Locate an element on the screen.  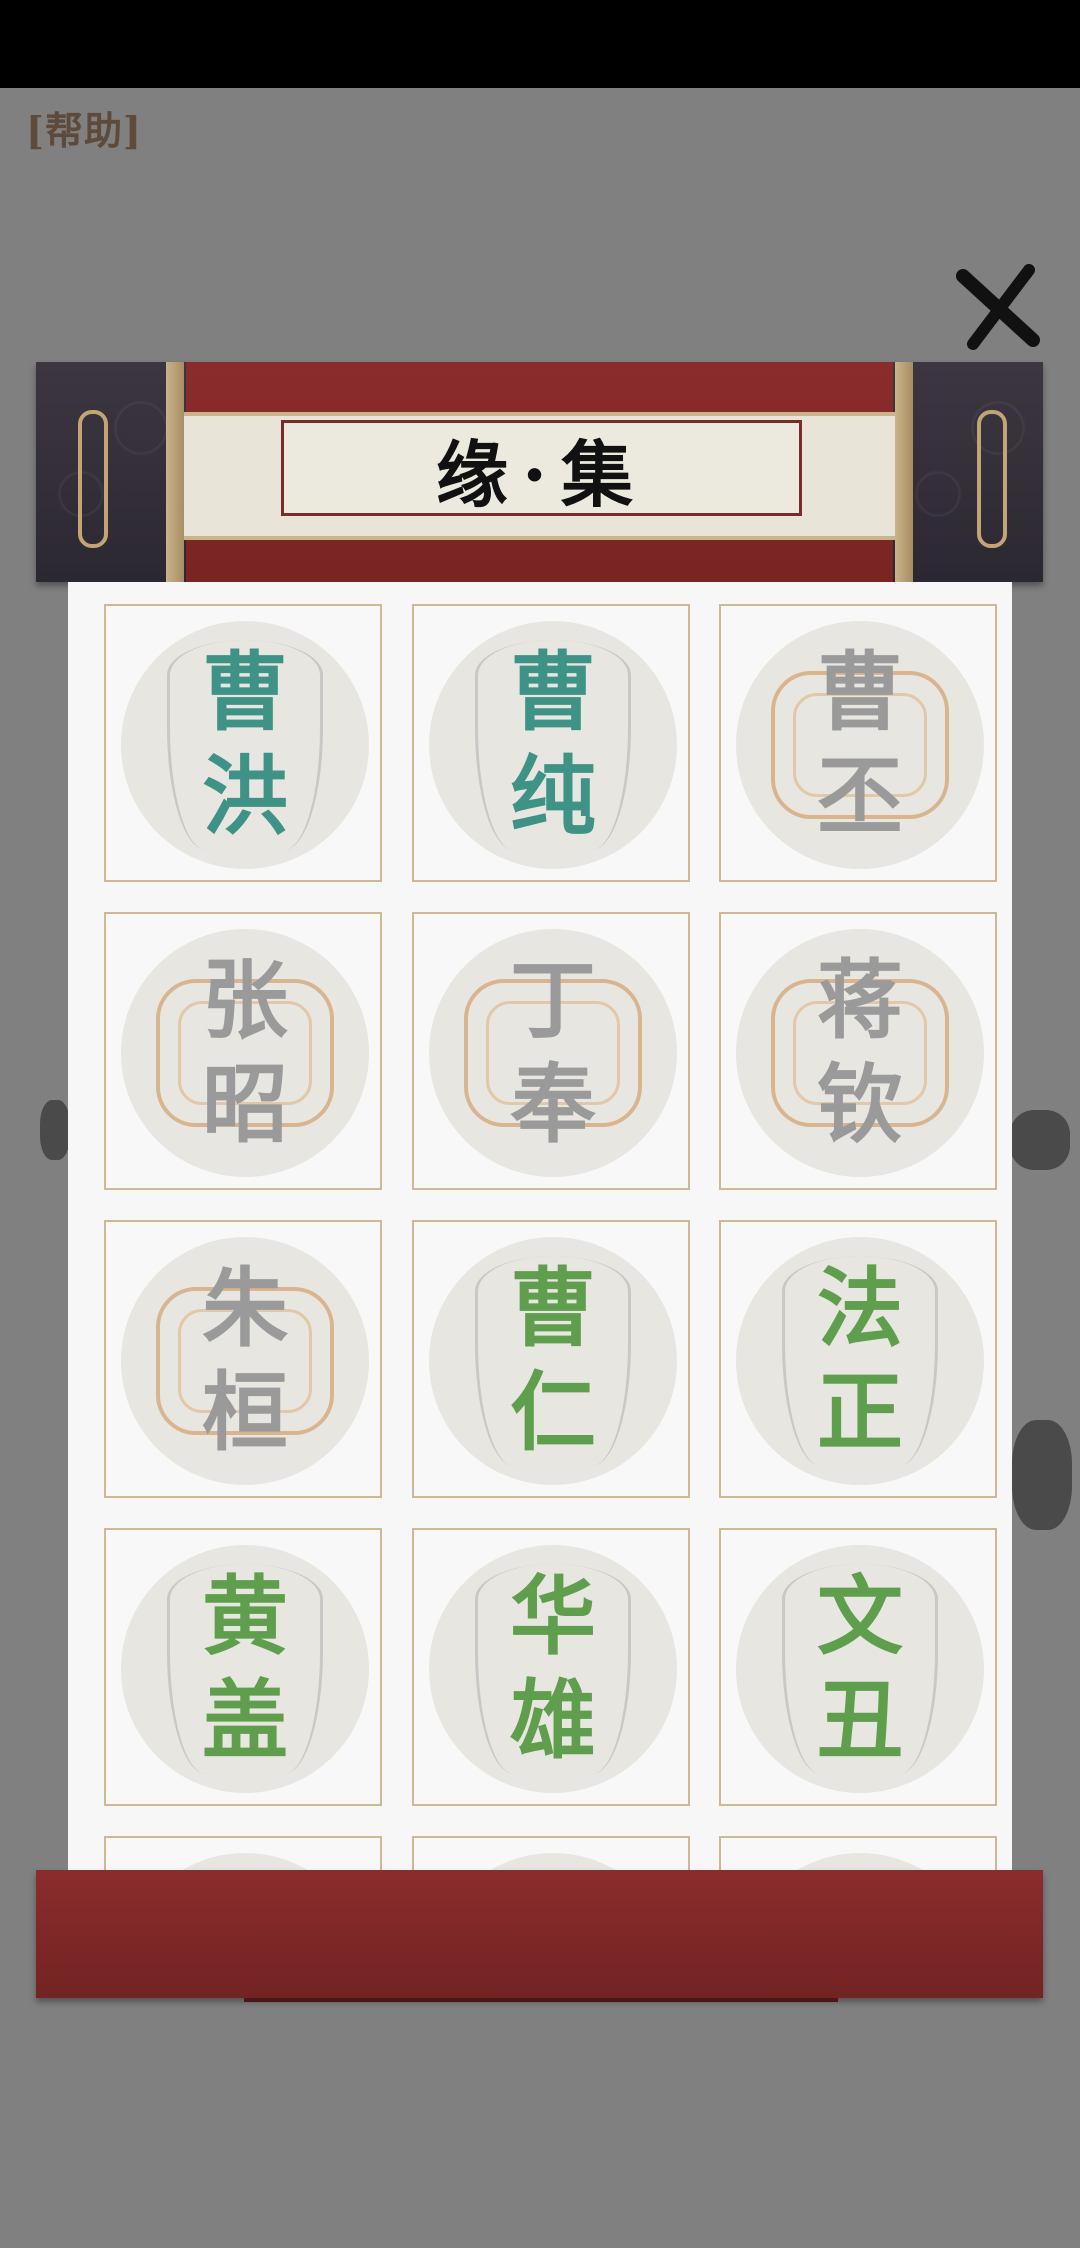
name-char: 钦 is located at coordinates (860, 1104).